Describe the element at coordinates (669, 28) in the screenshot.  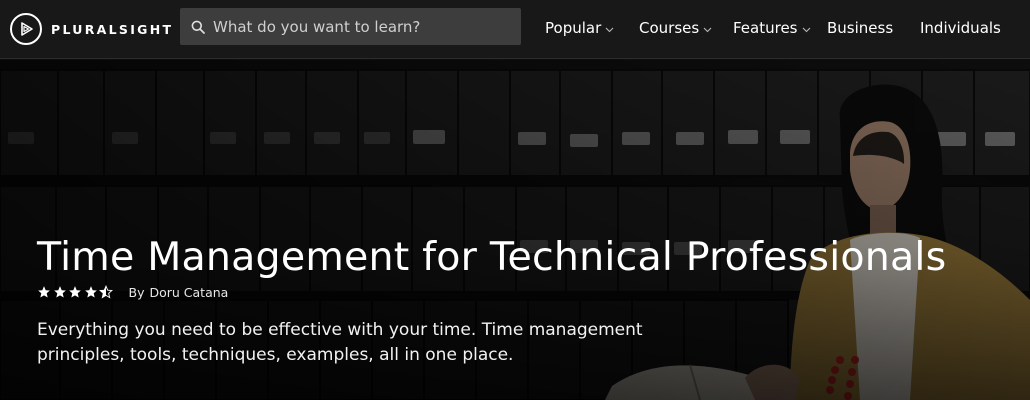
I see `menu-label: Courses` at that location.